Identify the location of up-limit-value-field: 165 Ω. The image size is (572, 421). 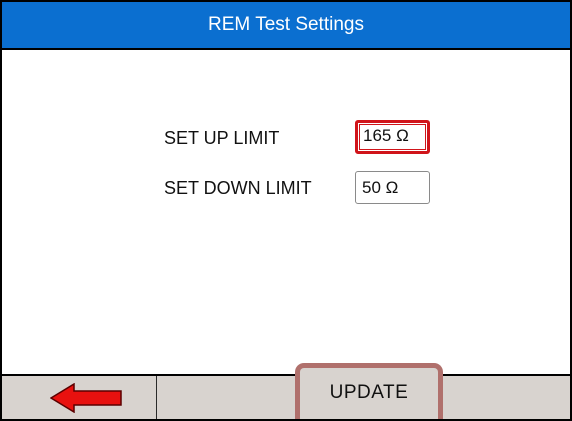
(392, 137).